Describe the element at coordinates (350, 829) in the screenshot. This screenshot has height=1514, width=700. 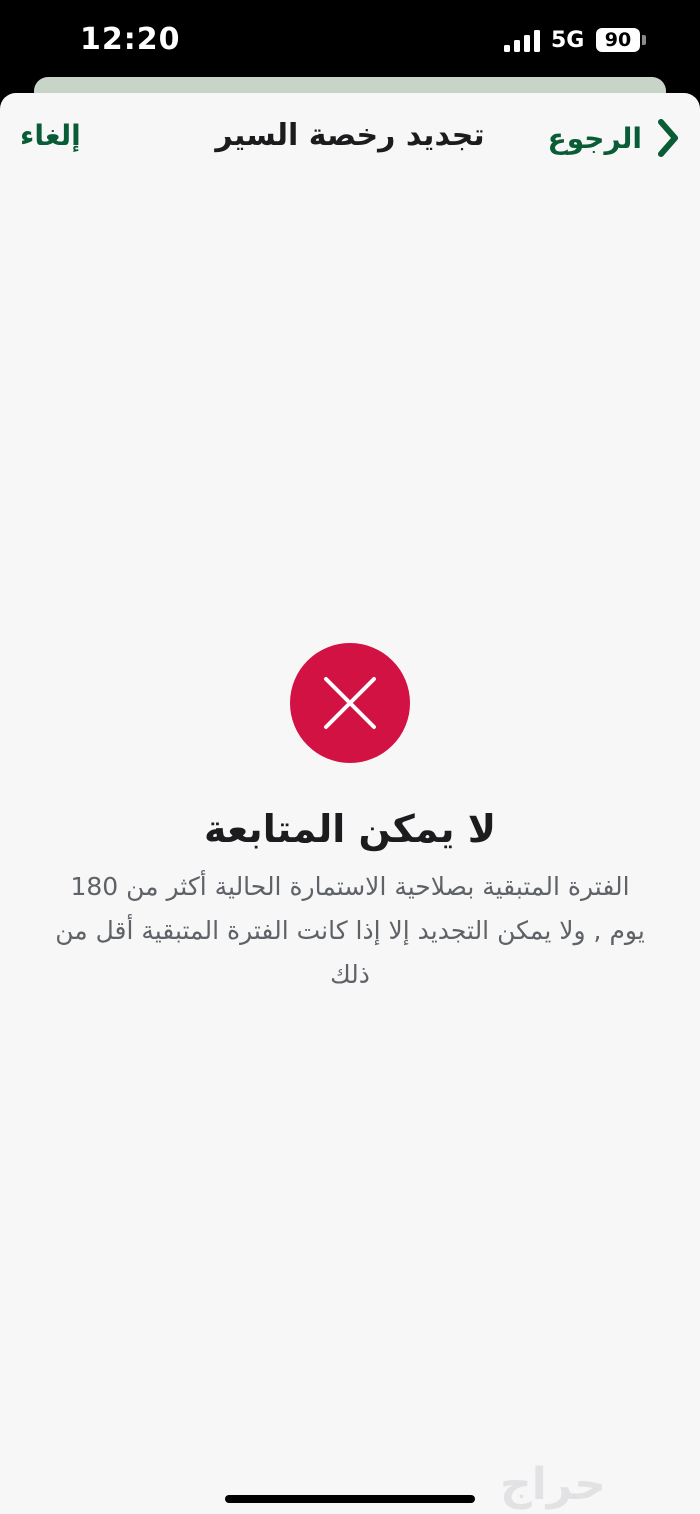
I see `error-title: لا يمكن المتابعة` at that location.